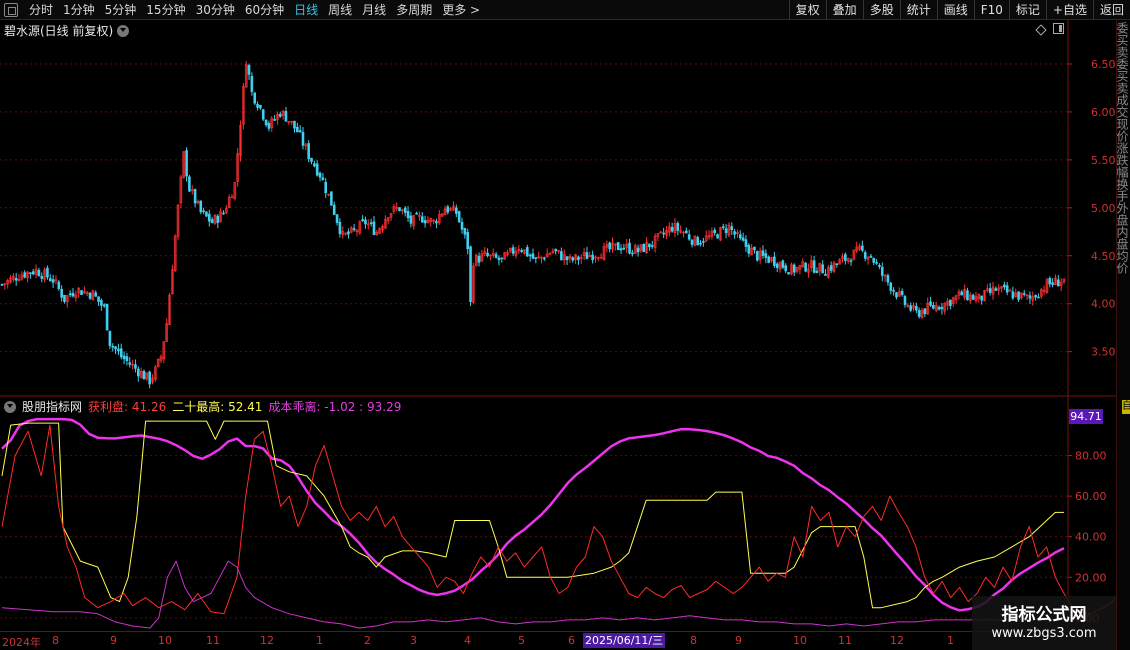  I want to click on cursor-date: 2025/06/11/三, so click(624, 640).